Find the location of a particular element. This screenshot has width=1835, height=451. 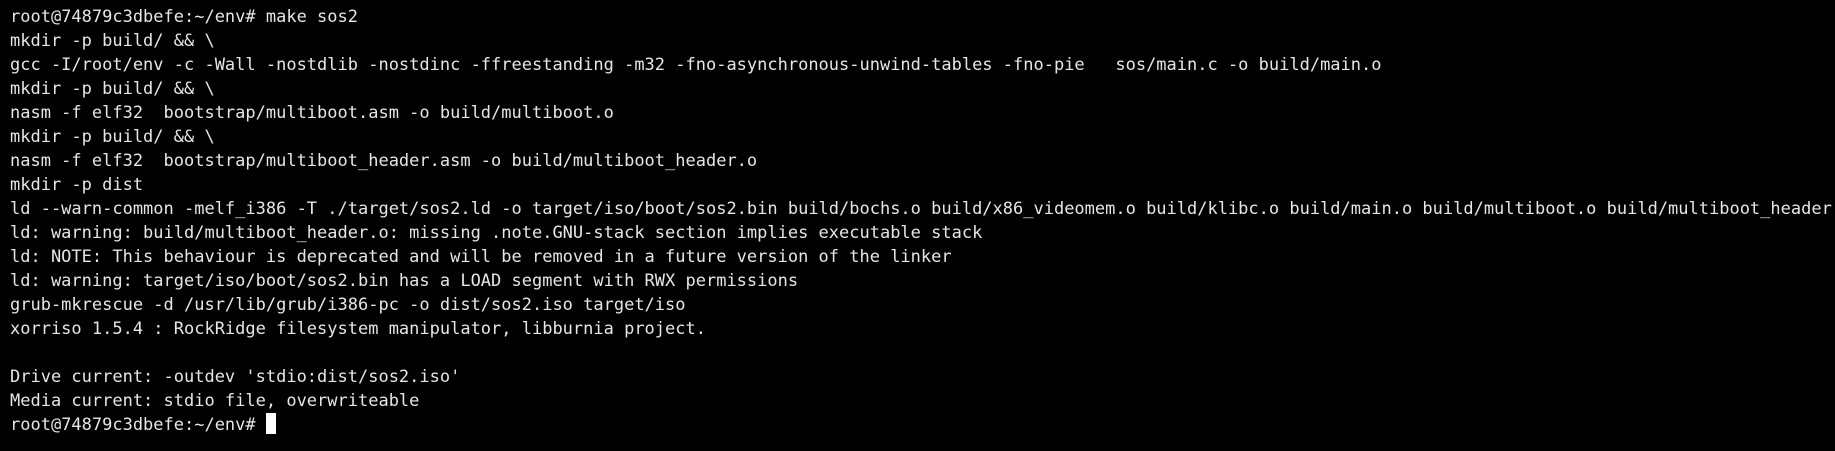

terminal-prompt-line: root@74879c3dbefe:~/env# is located at coordinates (922, 425).